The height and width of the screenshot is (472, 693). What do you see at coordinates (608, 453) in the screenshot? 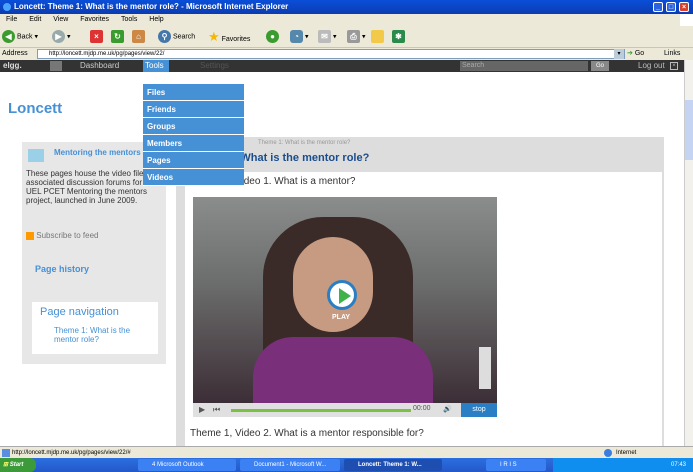
I see `globe-icon` at bounding box center [608, 453].